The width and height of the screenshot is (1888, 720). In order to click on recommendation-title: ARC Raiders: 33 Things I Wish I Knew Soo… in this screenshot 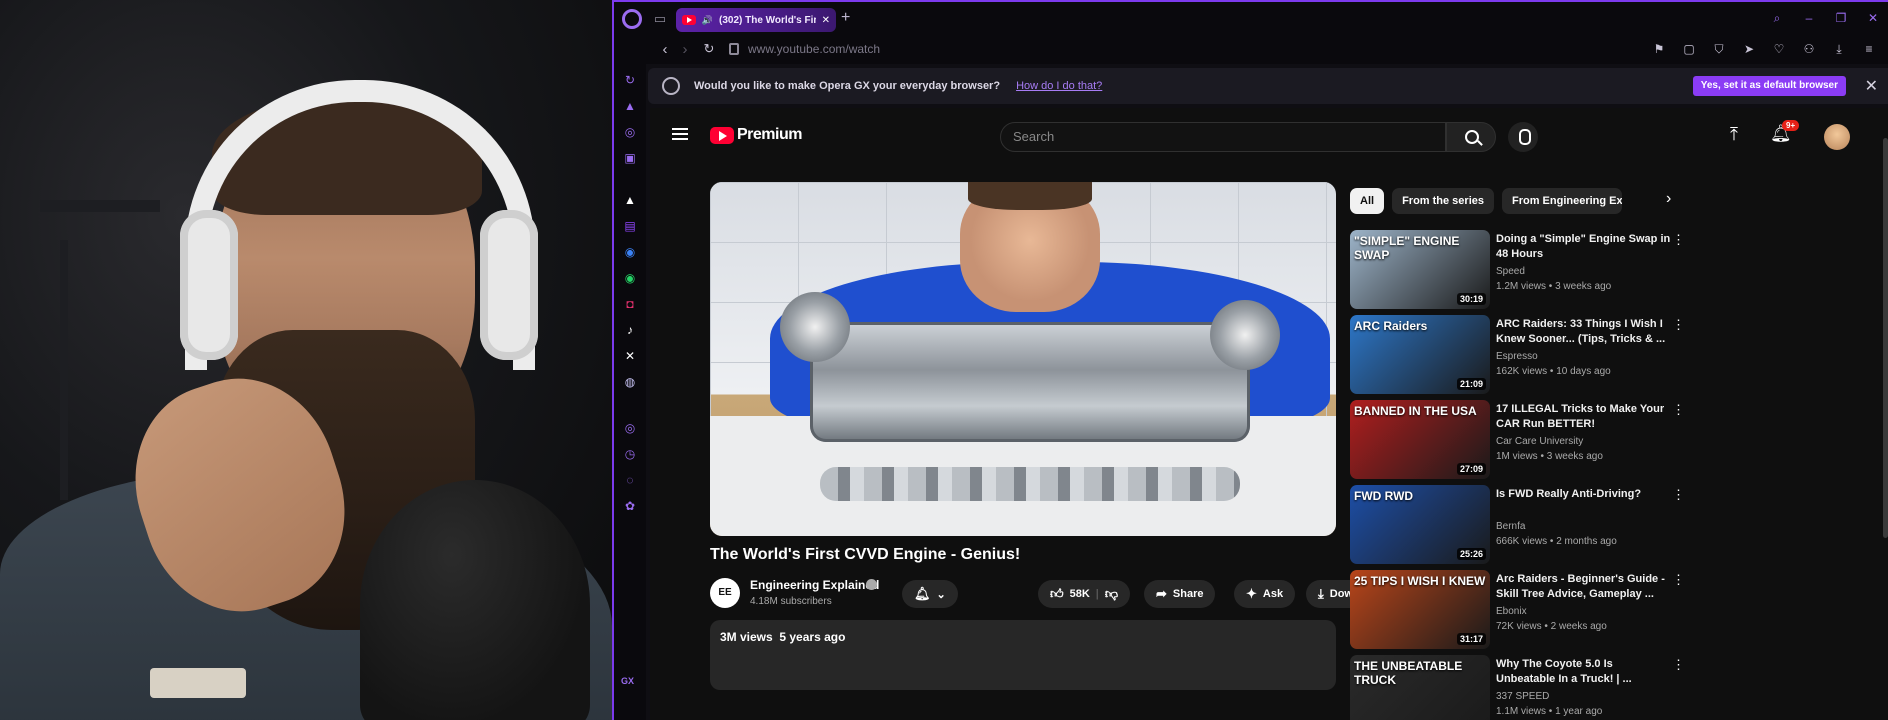, I will do `click(1584, 332)`.